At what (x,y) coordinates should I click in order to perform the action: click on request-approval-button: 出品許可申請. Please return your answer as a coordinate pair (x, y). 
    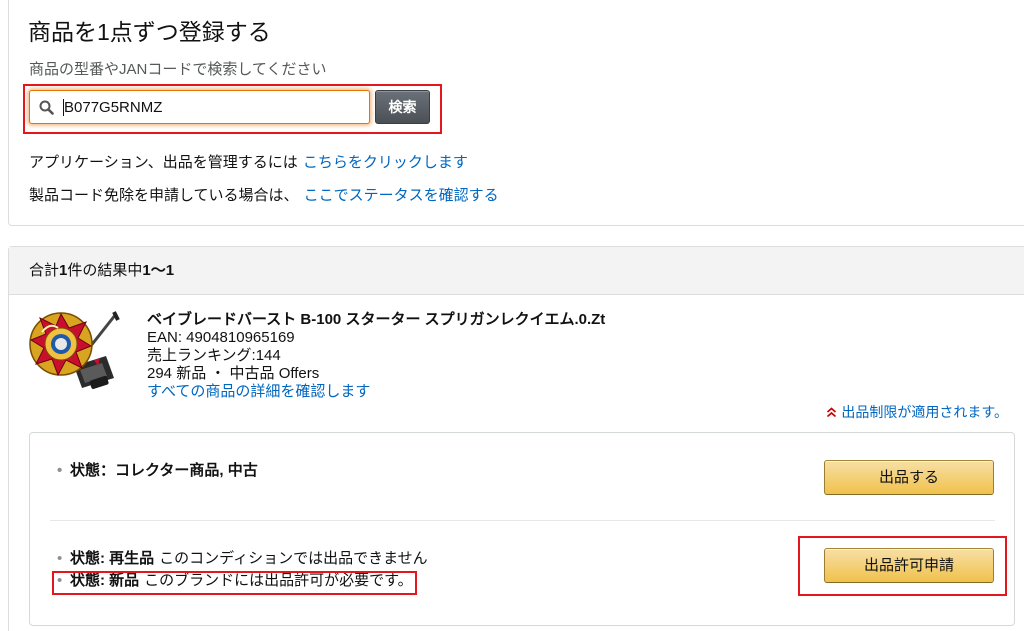
    Looking at the image, I should click on (909, 565).